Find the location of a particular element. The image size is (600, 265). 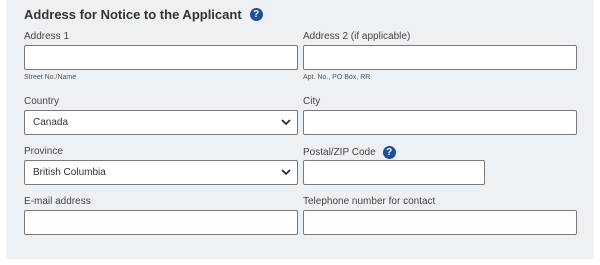

address2-input is located at coordinates (440, 57).